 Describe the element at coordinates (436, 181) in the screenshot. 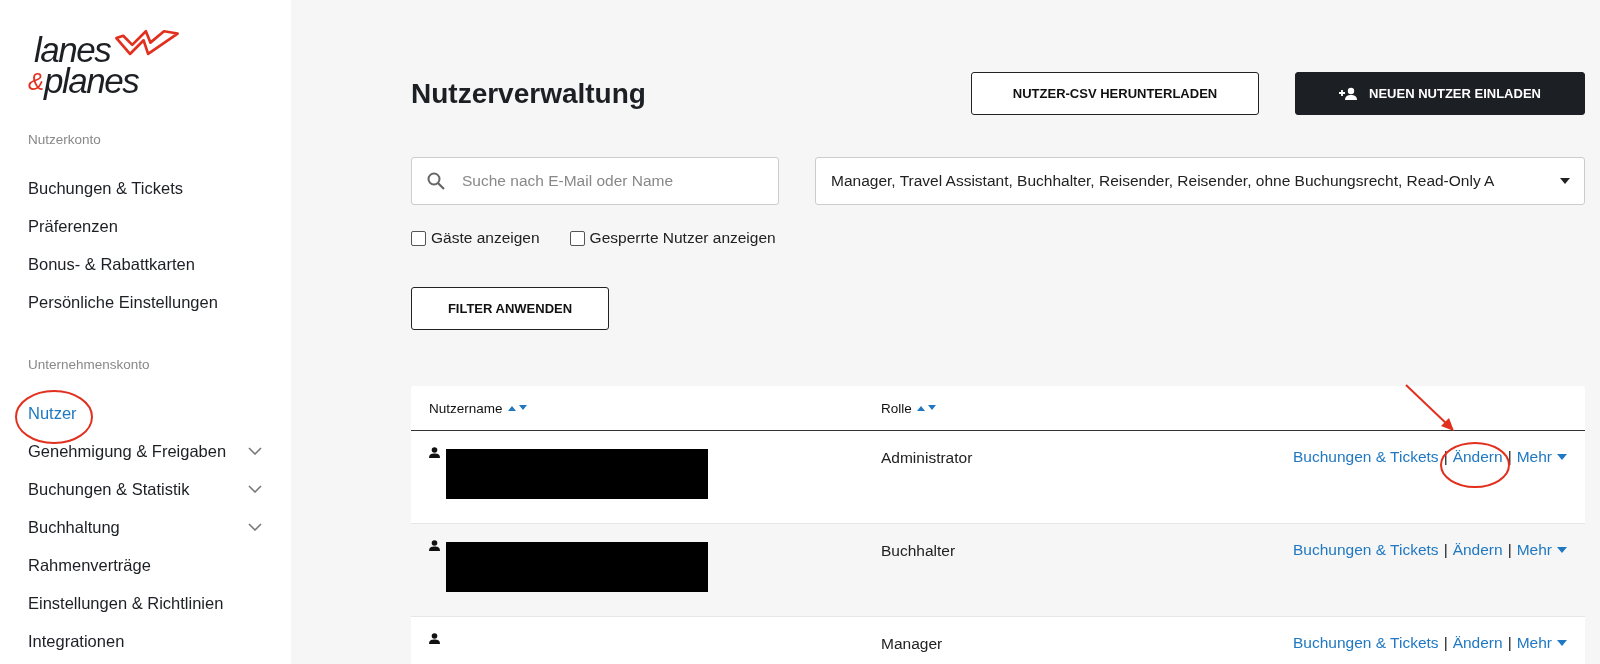

I see `search-icon` at that location.